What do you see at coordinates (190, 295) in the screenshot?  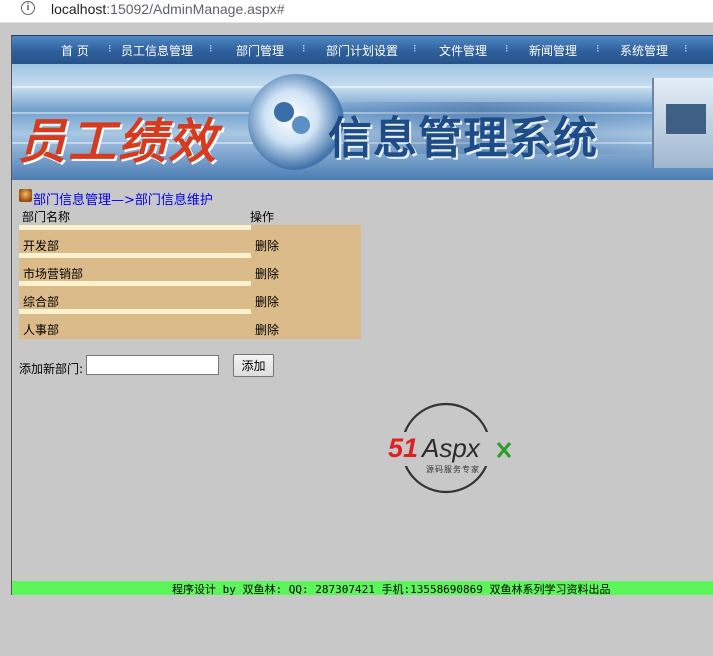 I see `table-row: 综合部 删除` at bounding box center [190, 295].